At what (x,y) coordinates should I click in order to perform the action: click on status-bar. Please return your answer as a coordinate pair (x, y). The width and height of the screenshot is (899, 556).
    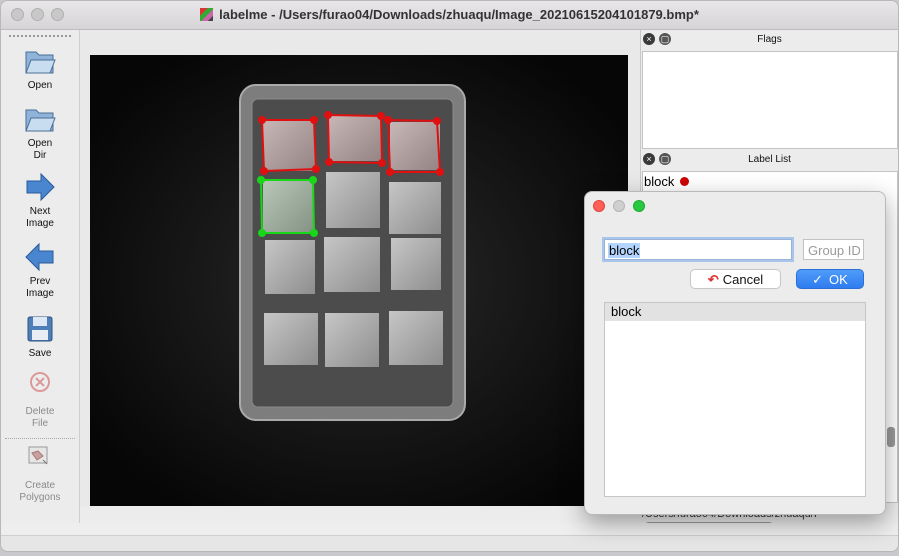
    Looking at the image, I should click on (449, 543).